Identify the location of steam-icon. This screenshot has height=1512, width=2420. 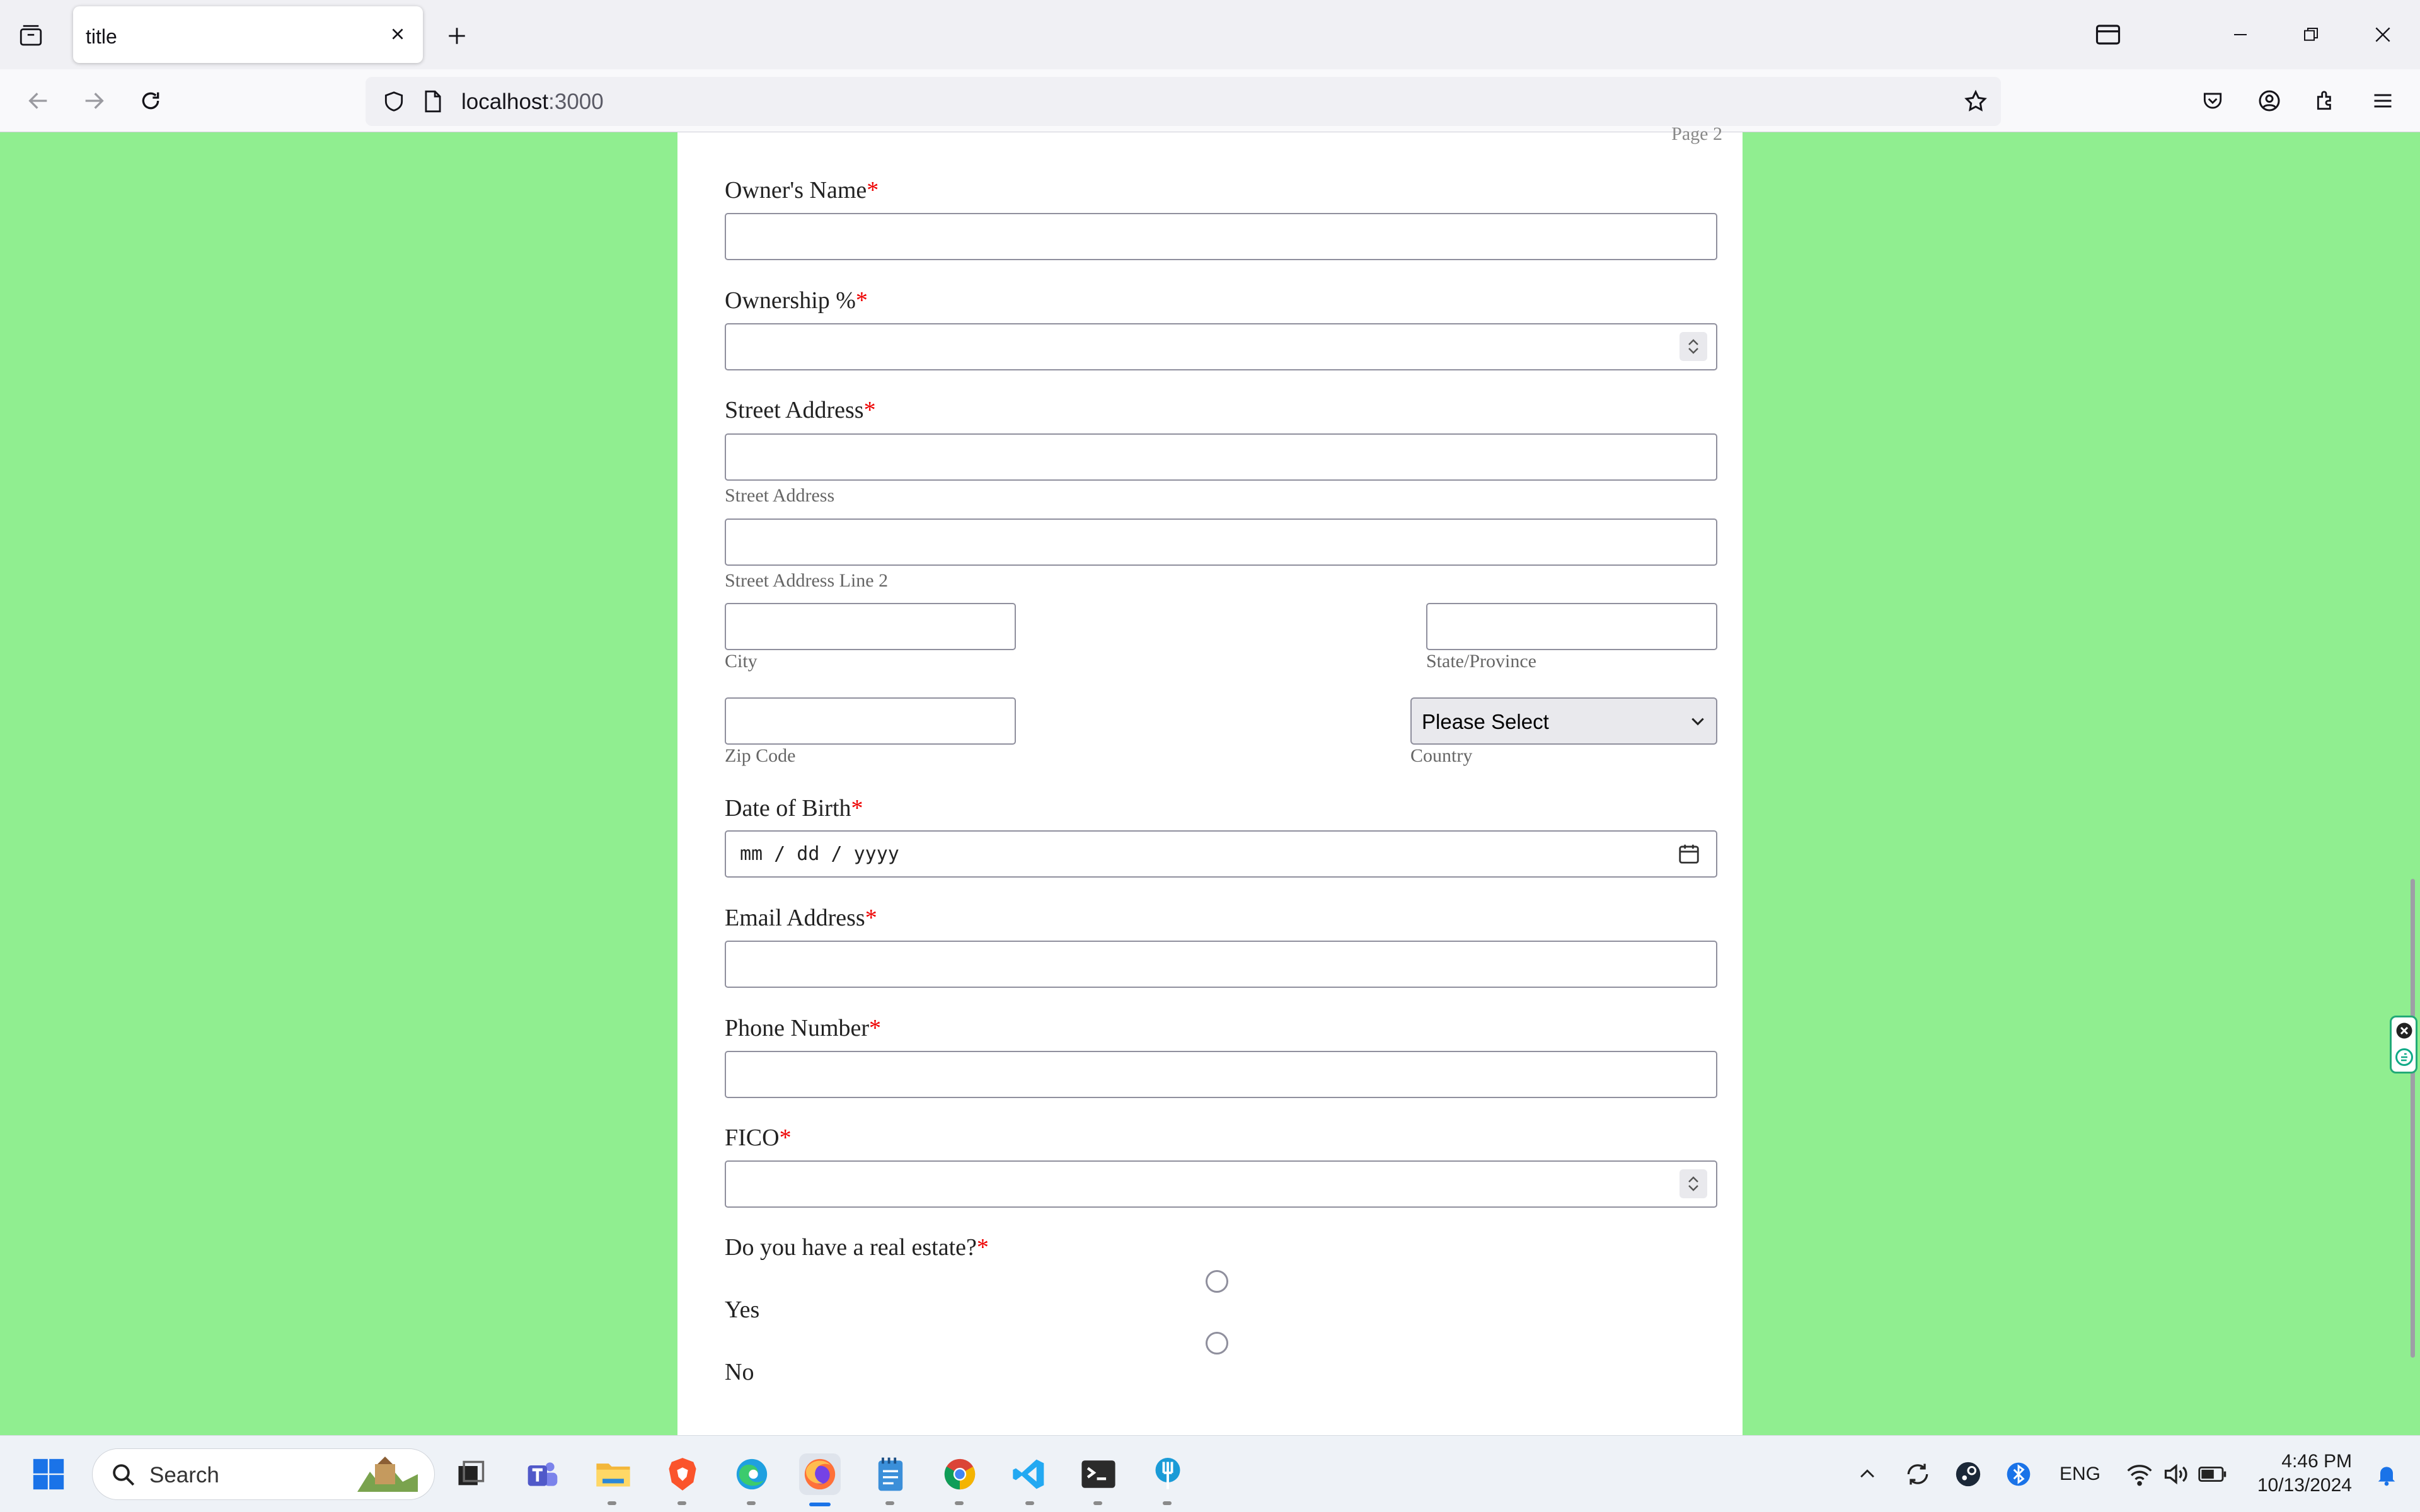
(1968, 1474).